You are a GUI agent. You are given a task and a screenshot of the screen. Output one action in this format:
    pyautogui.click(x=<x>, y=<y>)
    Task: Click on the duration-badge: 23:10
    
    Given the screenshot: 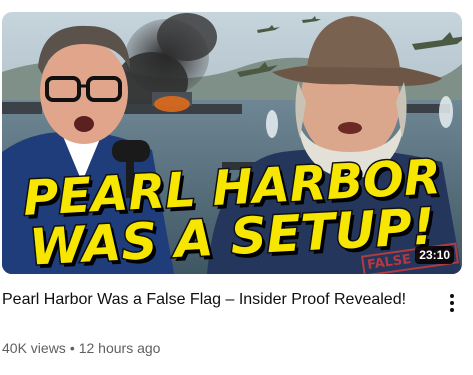 What is the action you would take?
    pyautogui.click(x=434, y=255)
    